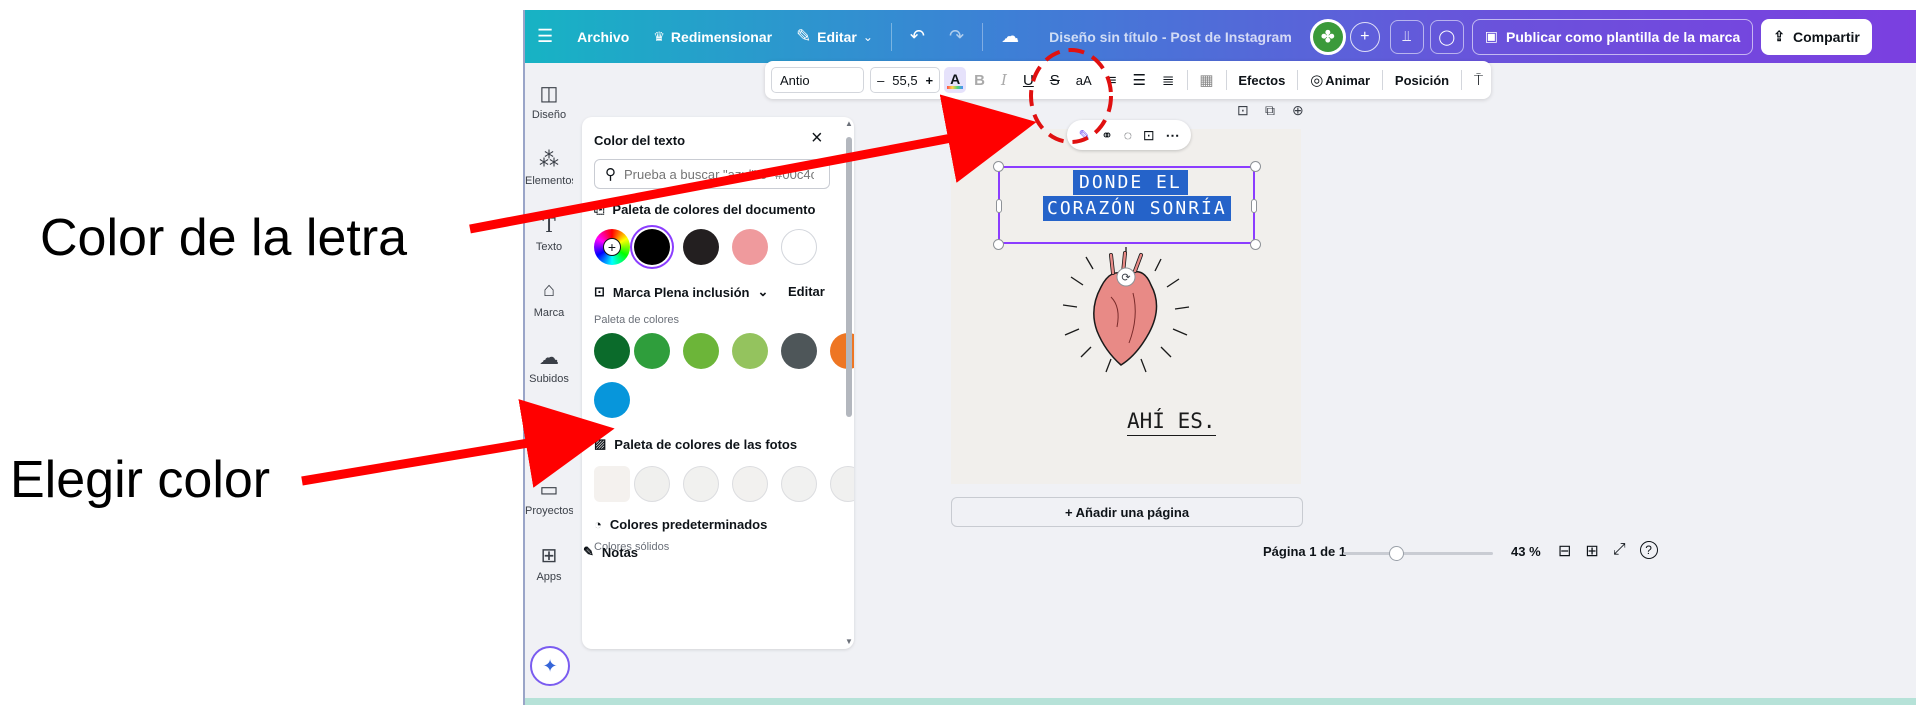  I want to click on redo-icon: ↷, so click(957, 36).